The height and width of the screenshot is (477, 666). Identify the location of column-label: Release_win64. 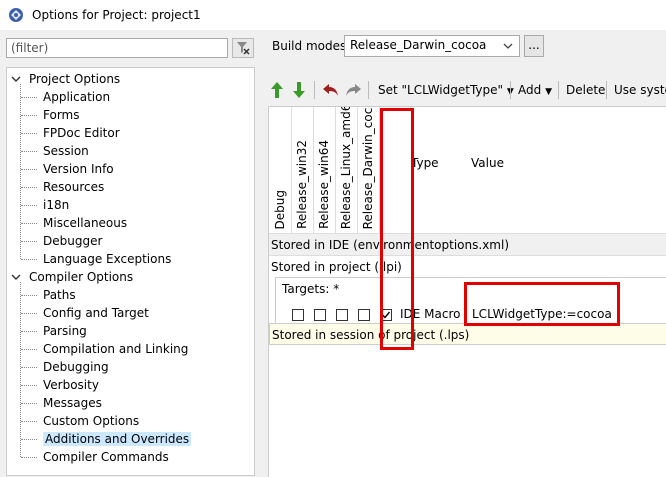
(324, 184).